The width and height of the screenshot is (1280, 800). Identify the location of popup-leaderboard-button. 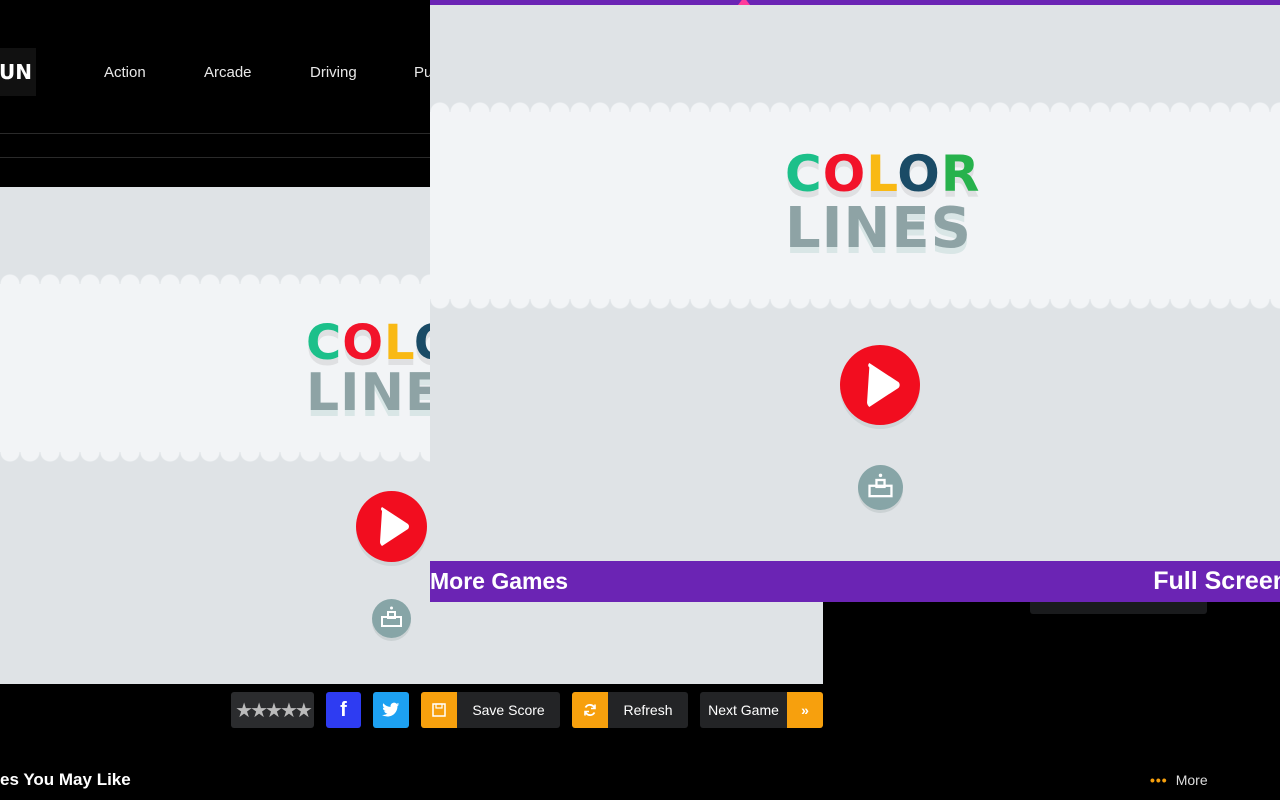
(880, 487).